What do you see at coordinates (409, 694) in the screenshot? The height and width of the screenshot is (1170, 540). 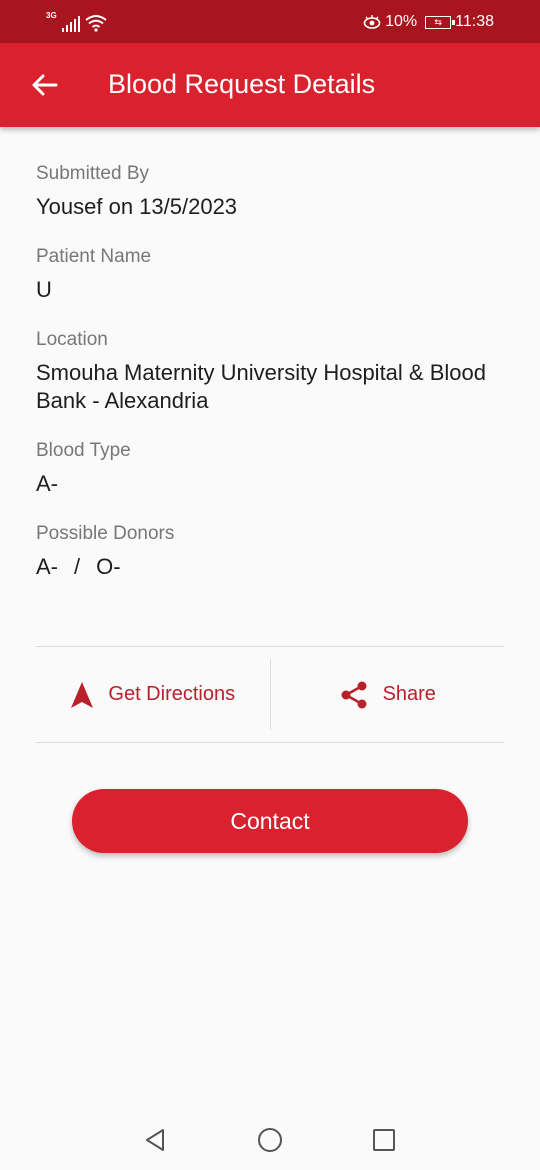 I see `share-label: Share` at bounding box center [409, 694].